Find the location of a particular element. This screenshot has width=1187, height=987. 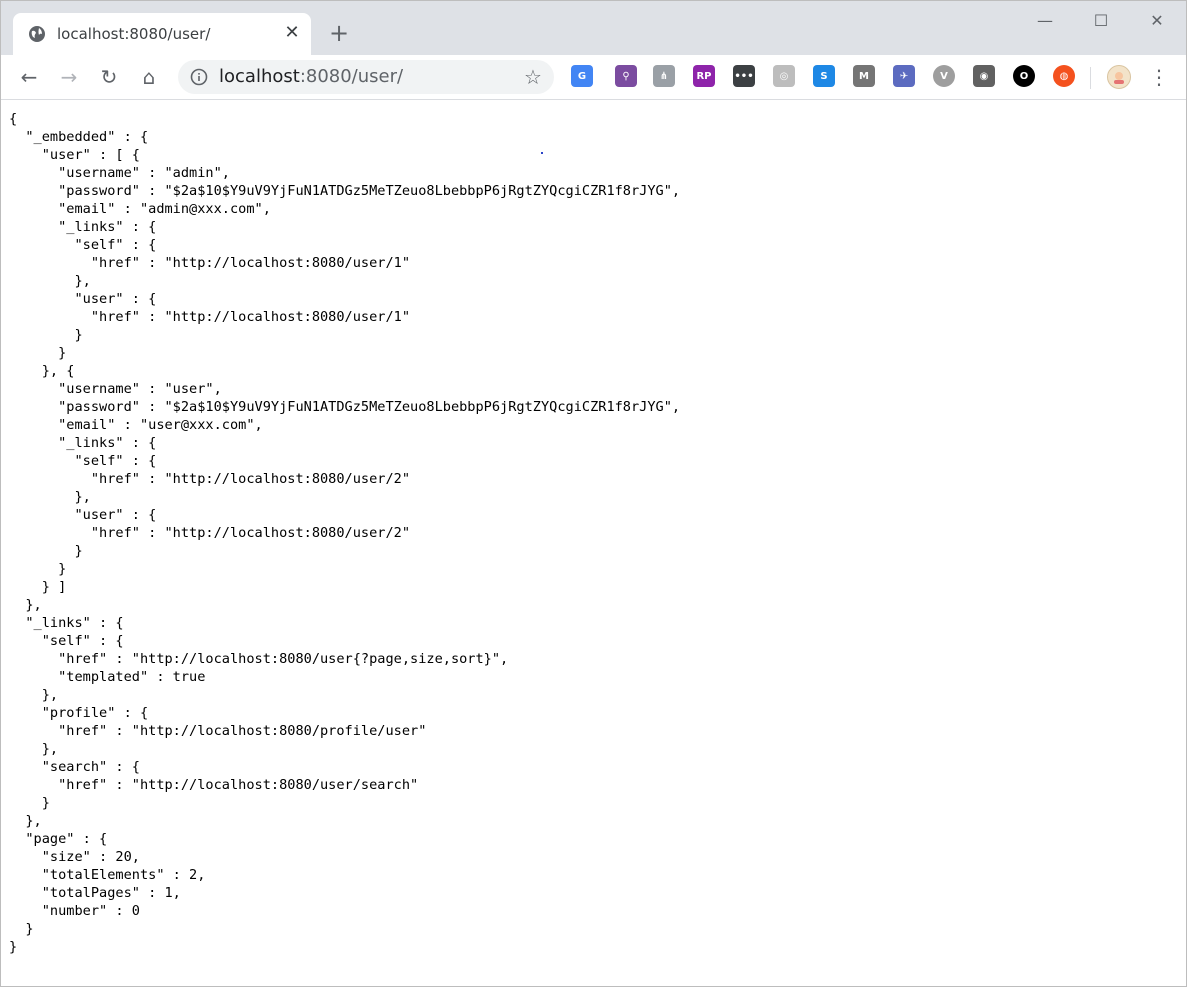

back-button: ← is located at coordinates (29, 77).